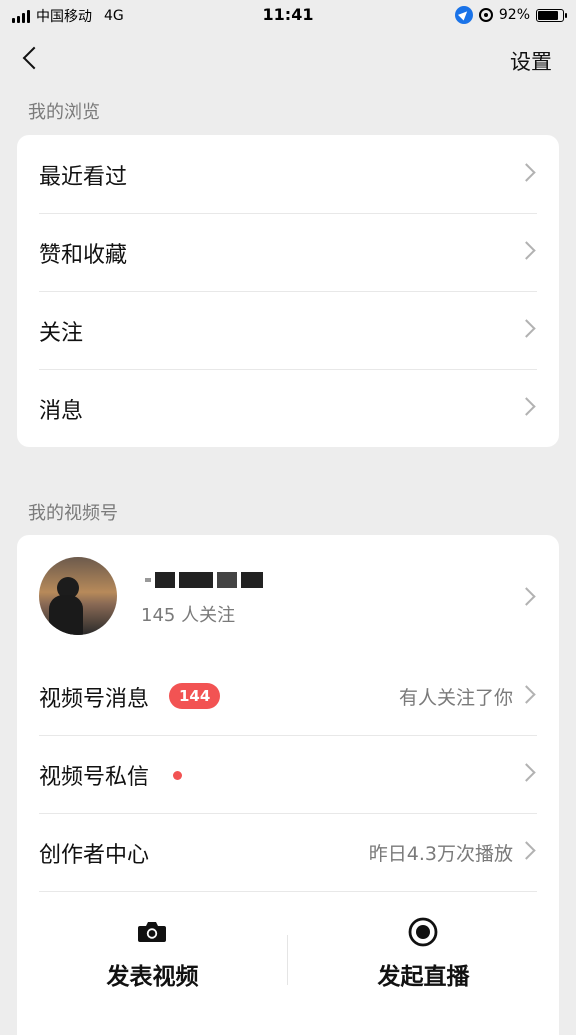  What do you see at coordinates (188, 615) in the screenshot?
I see `follower-count: 145 人关注` at bounding box center [188, 615].